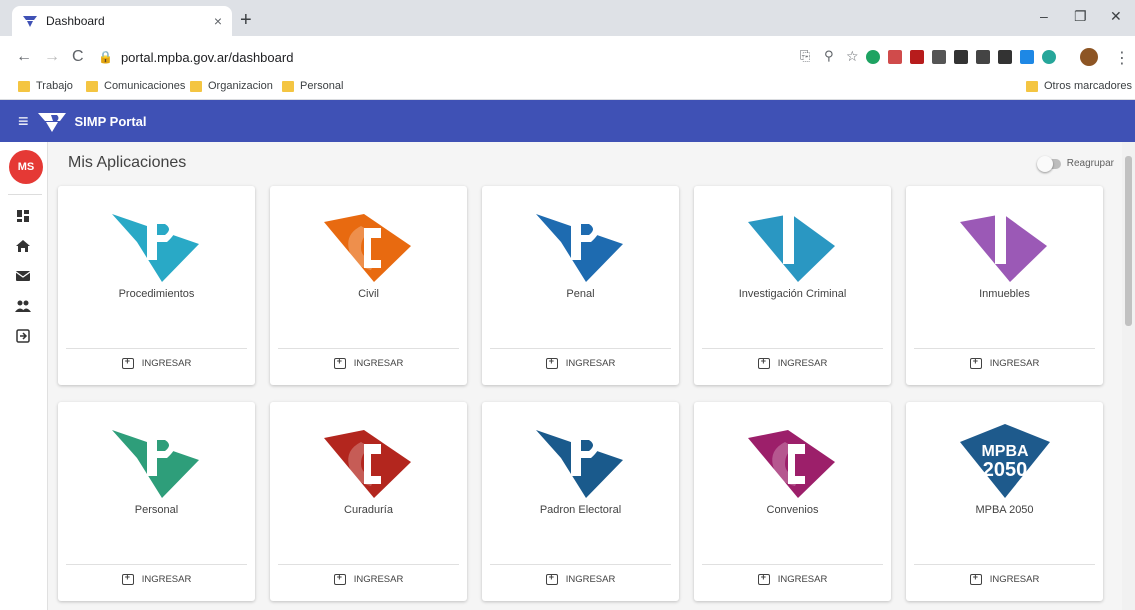 This screenshot has width=1135, height=610. I want to click on bookmark-organizacion: Organizacion, so click(231, 86).